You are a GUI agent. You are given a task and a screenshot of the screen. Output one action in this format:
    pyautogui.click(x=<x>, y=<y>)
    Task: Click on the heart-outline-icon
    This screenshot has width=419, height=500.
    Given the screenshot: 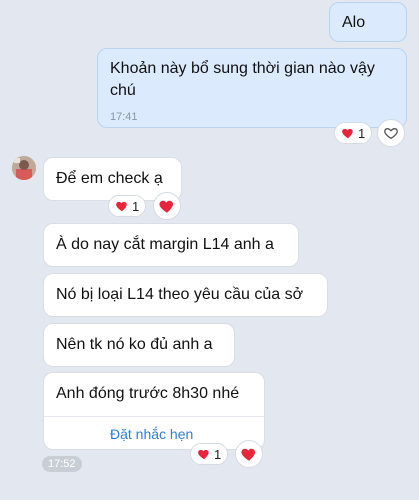 What is the action you would take?
    pyautogui.click(x=391, y=133)
    